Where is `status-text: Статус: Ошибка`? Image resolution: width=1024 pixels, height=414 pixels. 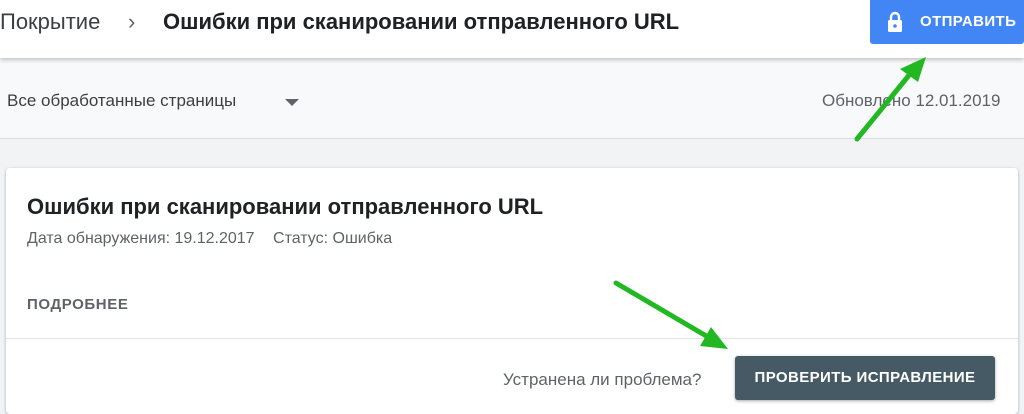 status-text: Статус: Ошибка is located at coordinates (333, 238).